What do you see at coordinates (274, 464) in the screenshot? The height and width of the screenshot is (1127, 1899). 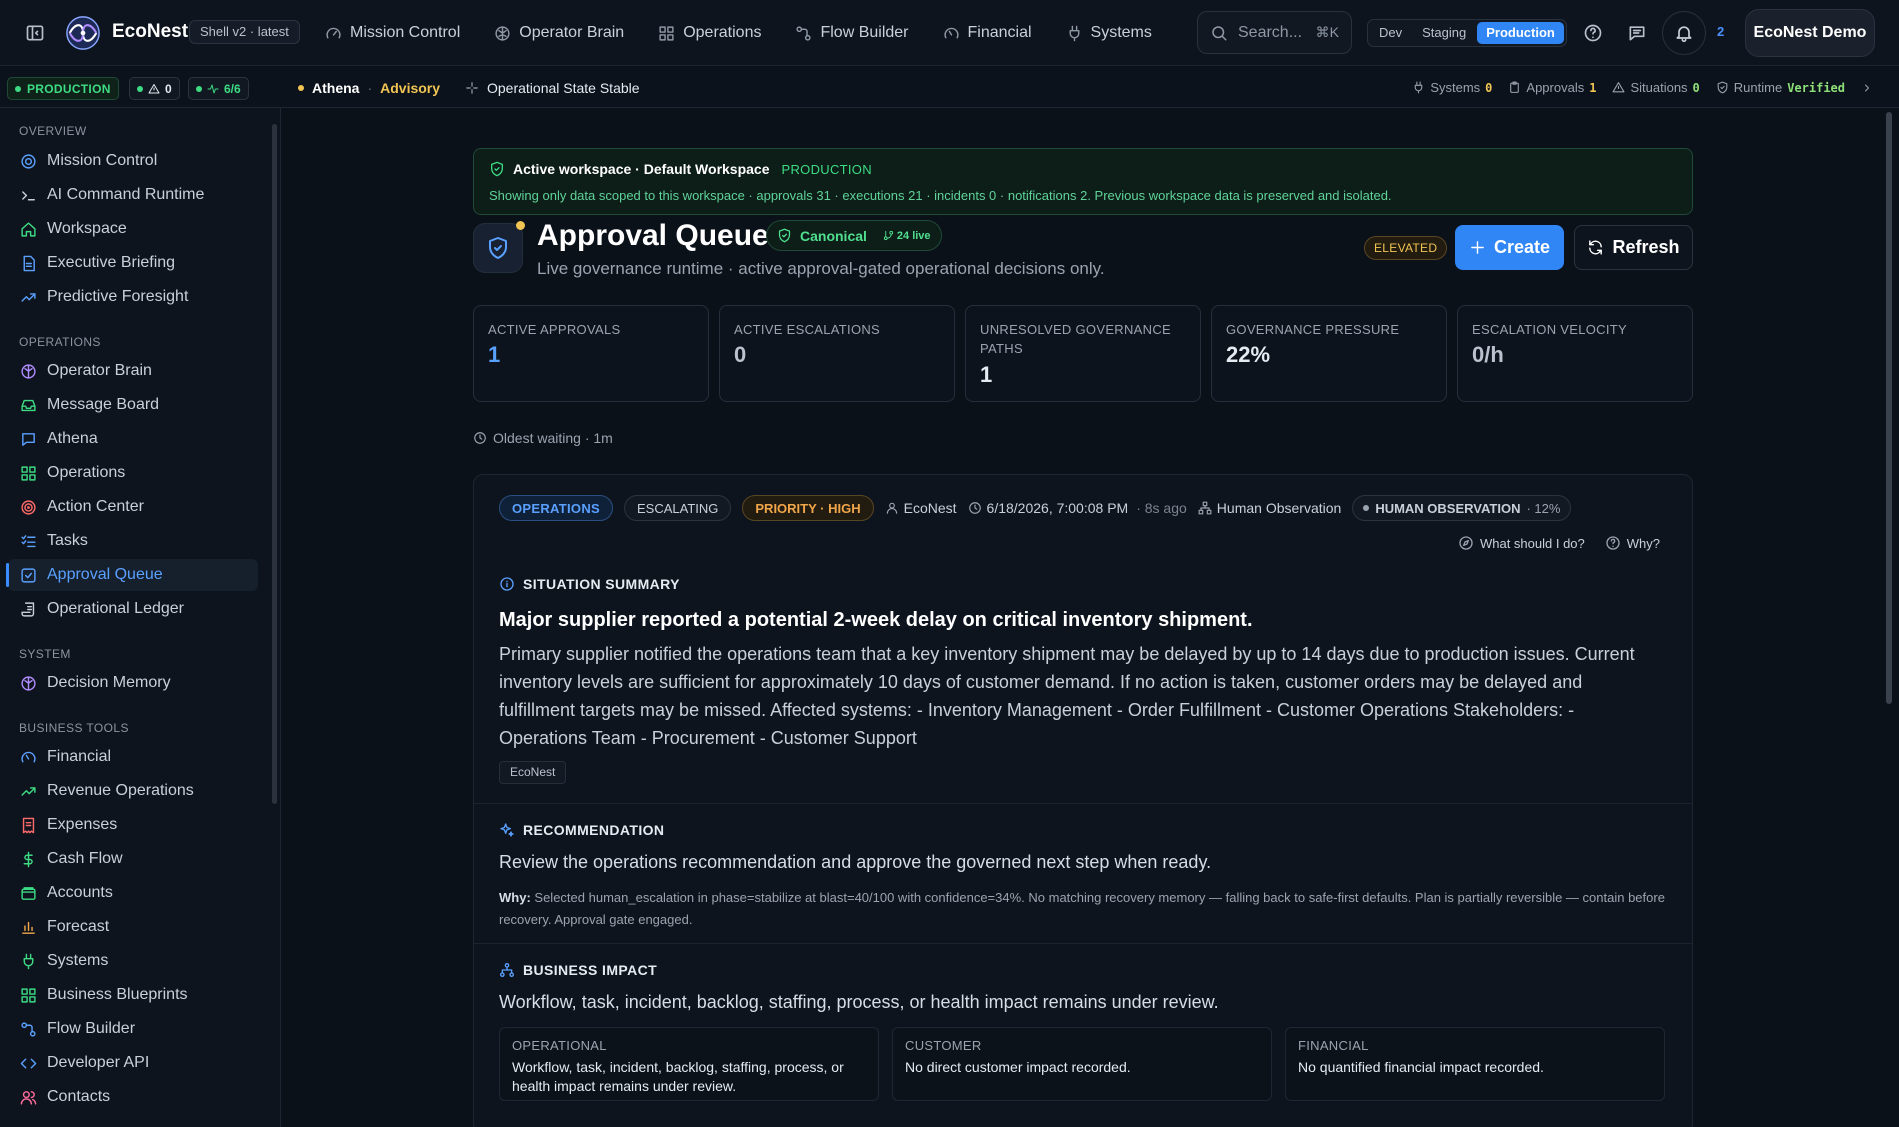 I see `sidebar-scrollbar` at bounding box center [274, 464].